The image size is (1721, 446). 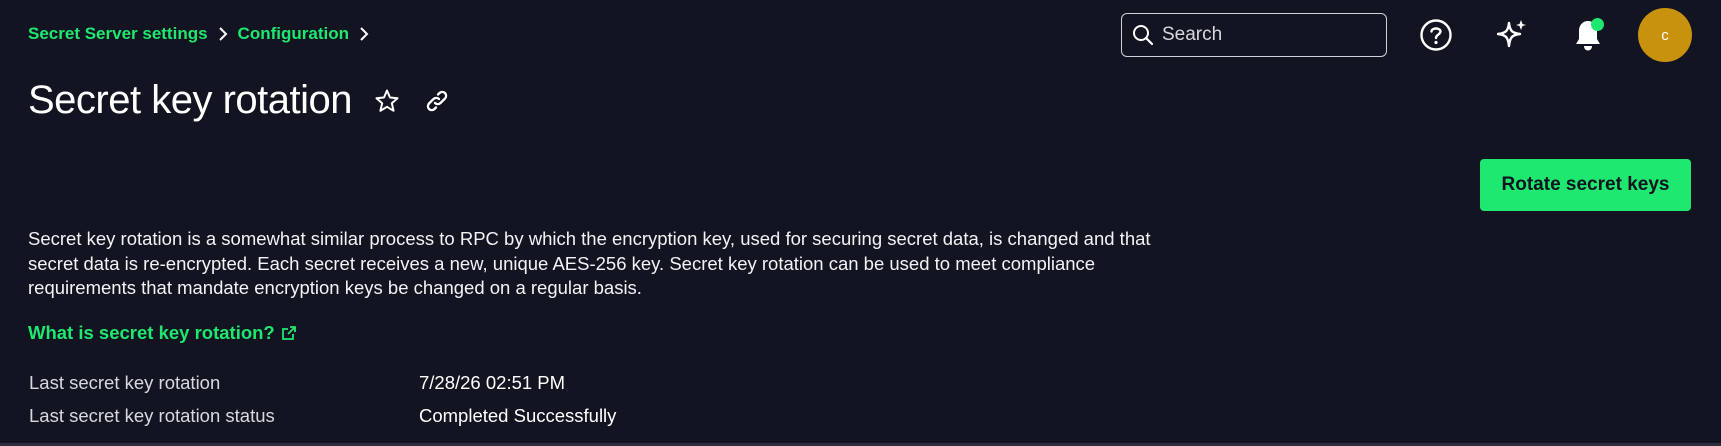 I want to click on learn-more-label: What is secret key rotation?, so click(x=151, y=332).